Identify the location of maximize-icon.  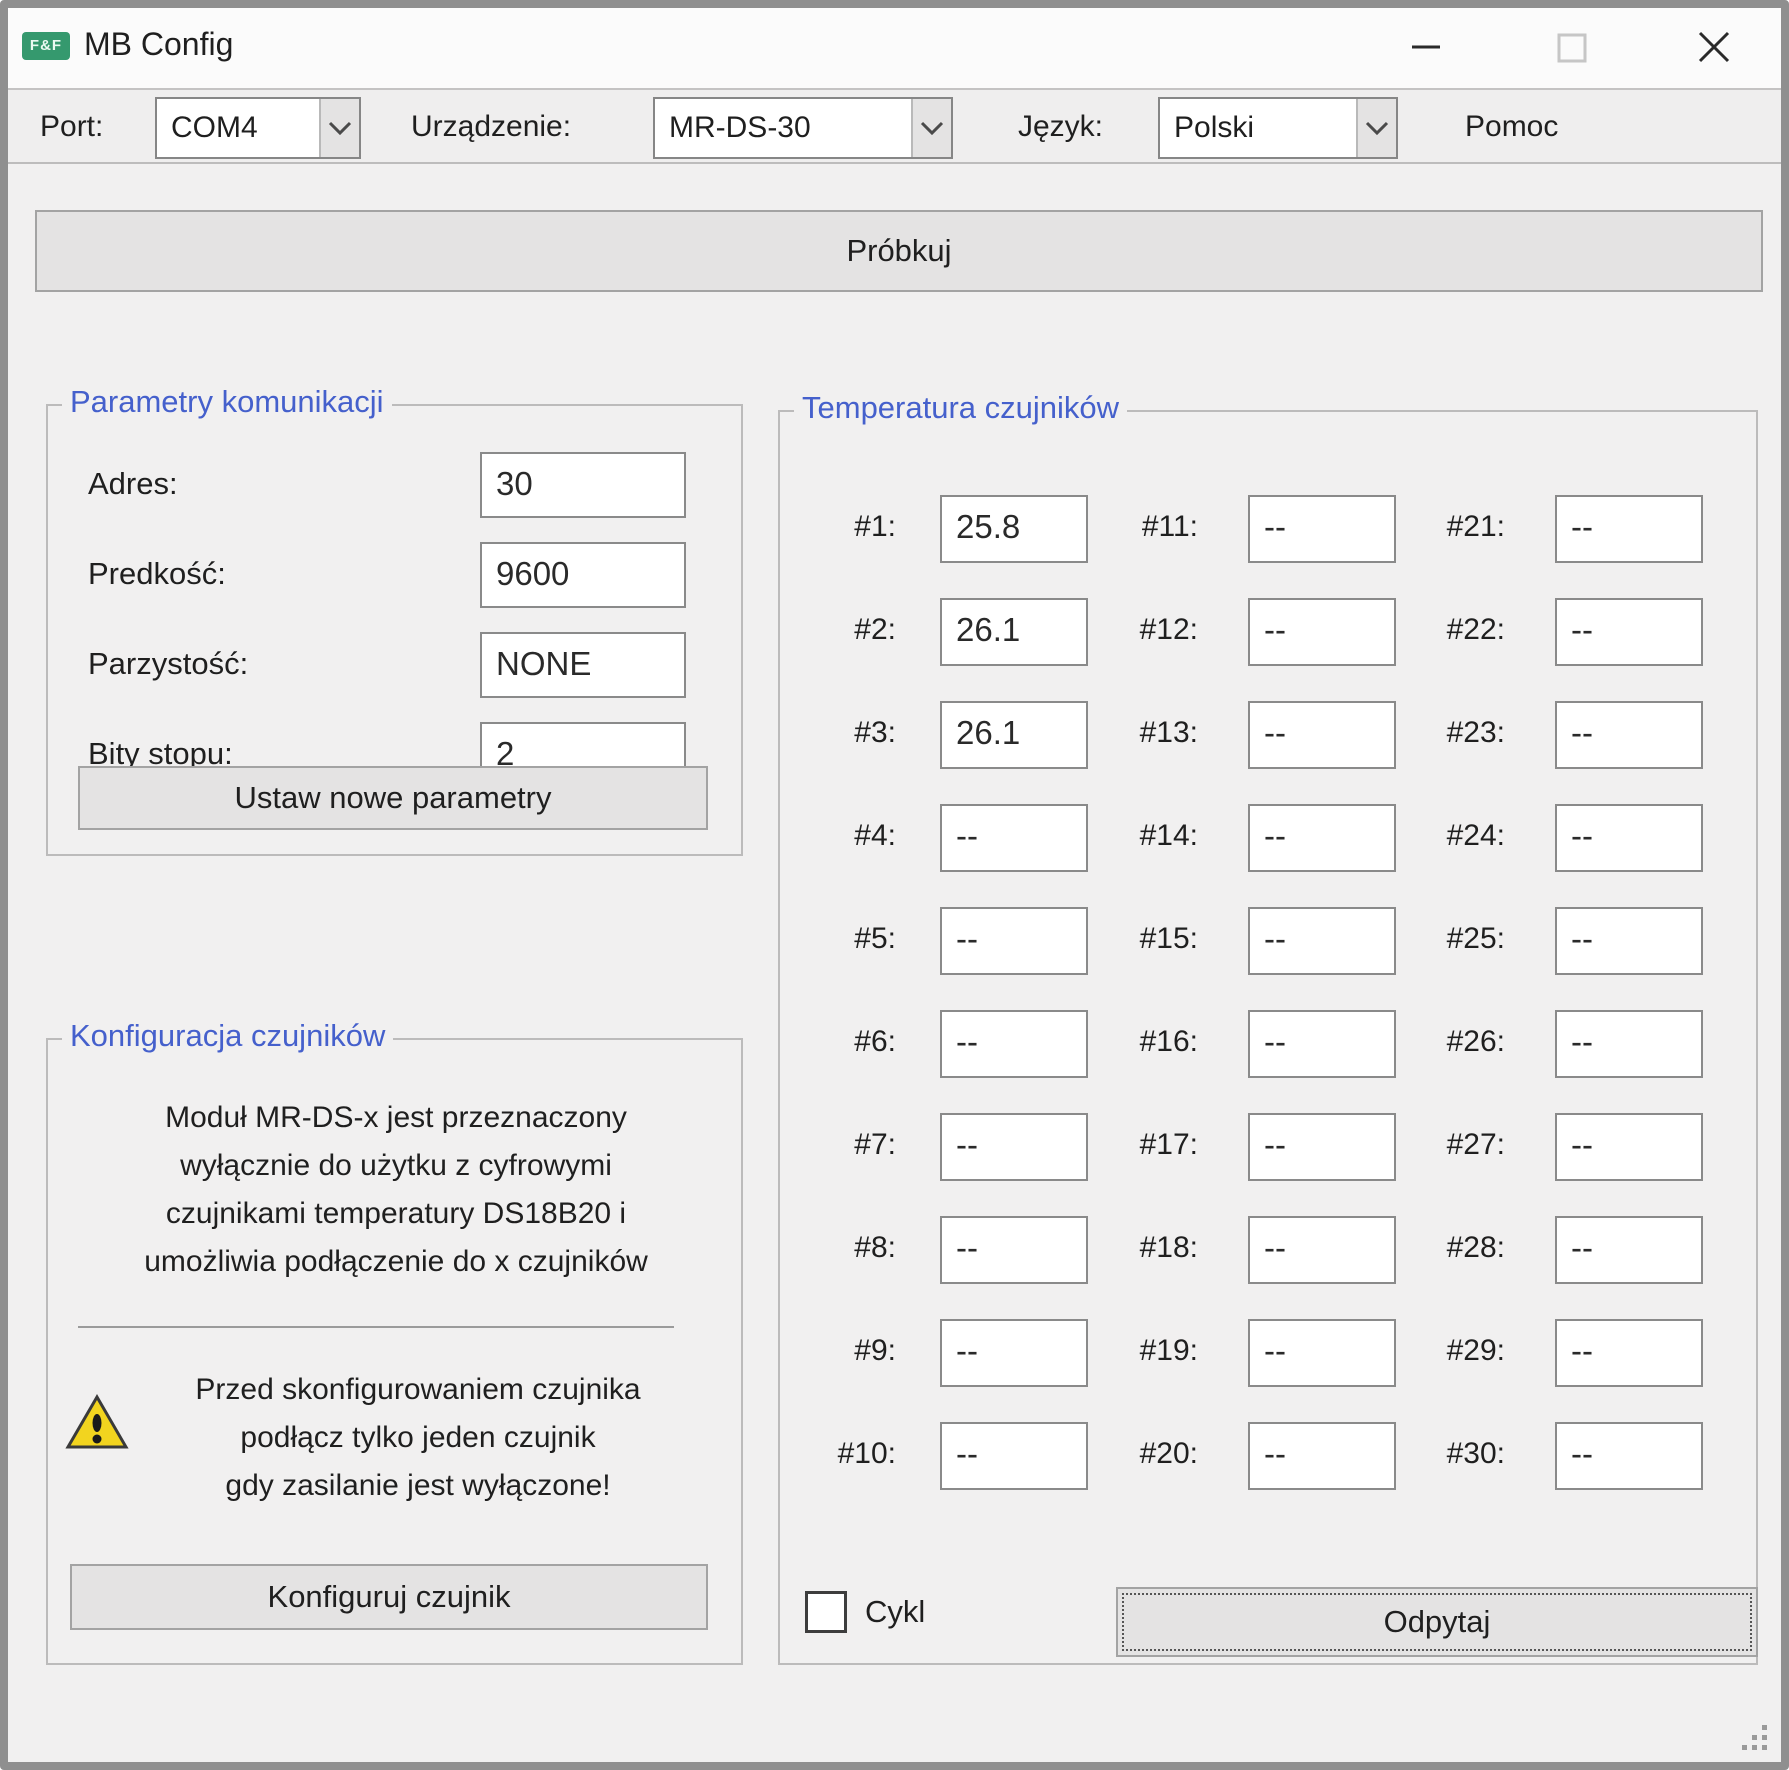
(1571, 47).